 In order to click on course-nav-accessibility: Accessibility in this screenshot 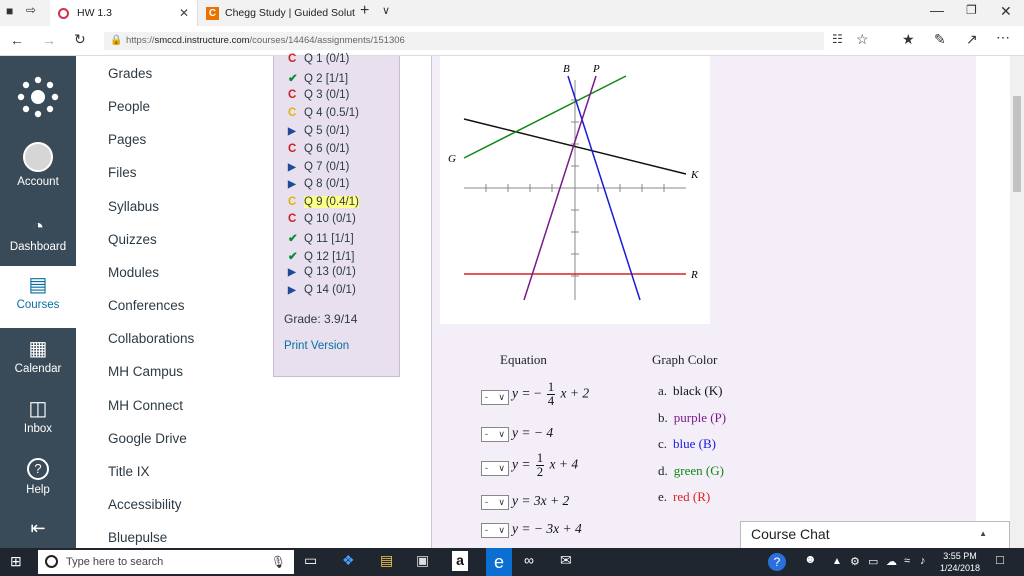, I will do `click(145, 504)`.